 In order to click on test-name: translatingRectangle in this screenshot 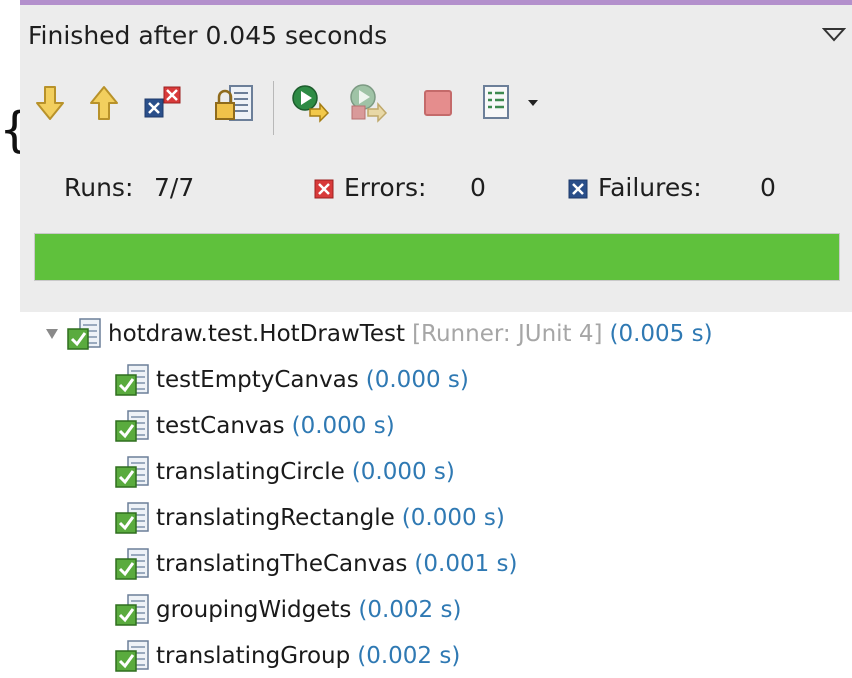, I will do `click(275, 518)`.